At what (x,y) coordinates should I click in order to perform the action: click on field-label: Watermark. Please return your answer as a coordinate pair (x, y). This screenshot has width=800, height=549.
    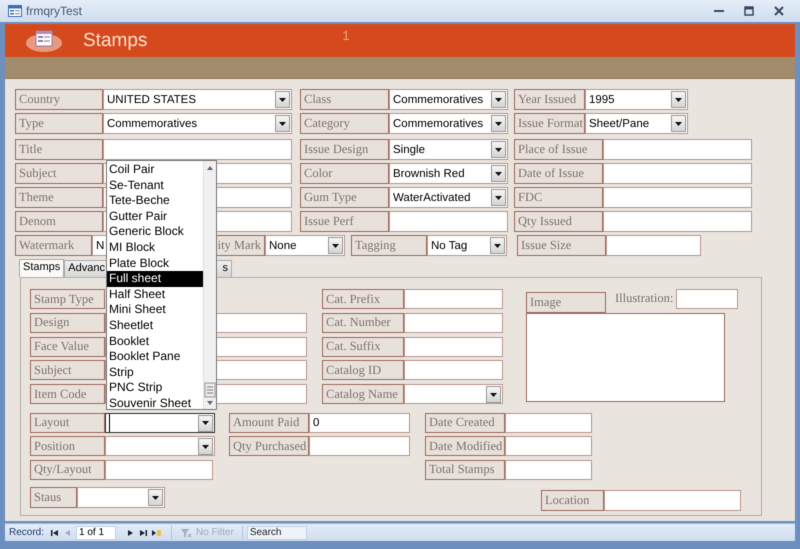
    Looking at the image, I should click on (53, 245).